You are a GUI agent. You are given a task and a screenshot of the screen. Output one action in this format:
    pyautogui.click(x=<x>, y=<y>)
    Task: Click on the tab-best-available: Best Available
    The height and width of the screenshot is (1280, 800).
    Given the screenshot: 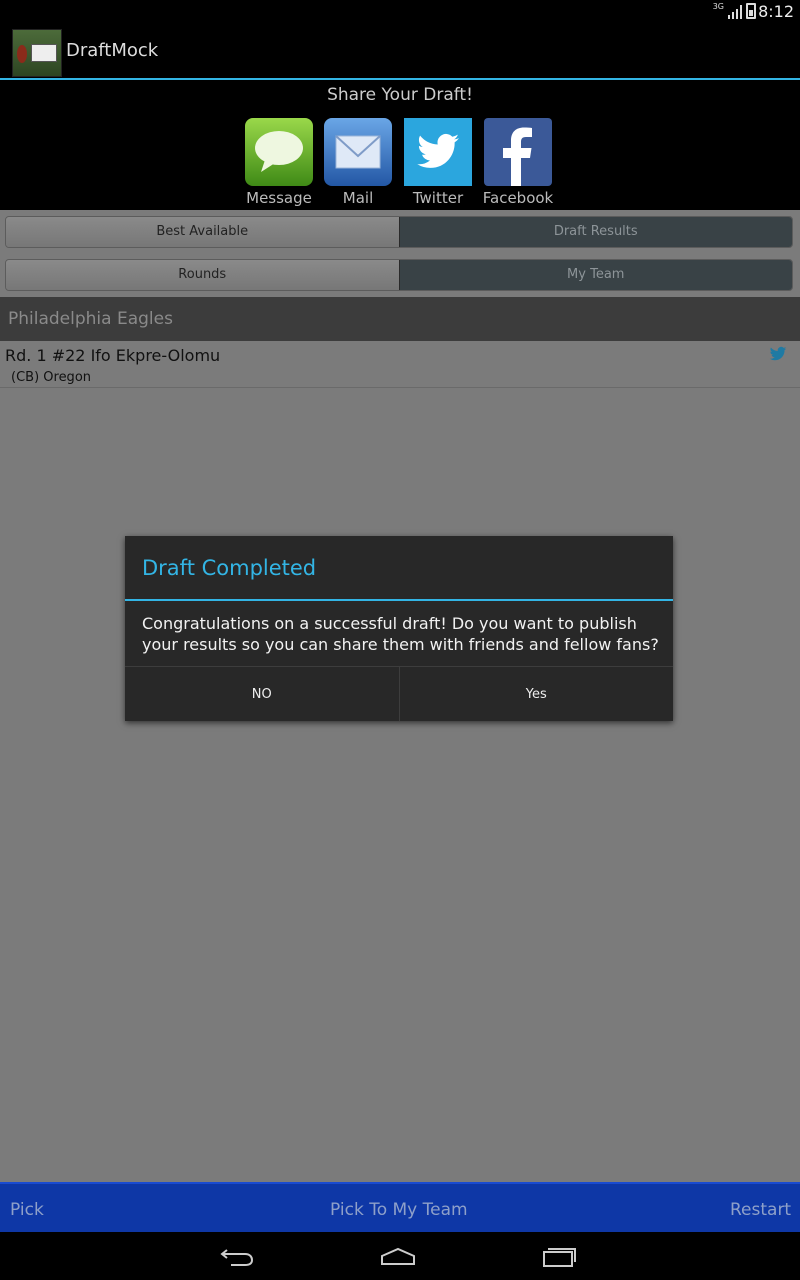 What is the action you would take?
    pyautogui.click(x=202, y=232)
    